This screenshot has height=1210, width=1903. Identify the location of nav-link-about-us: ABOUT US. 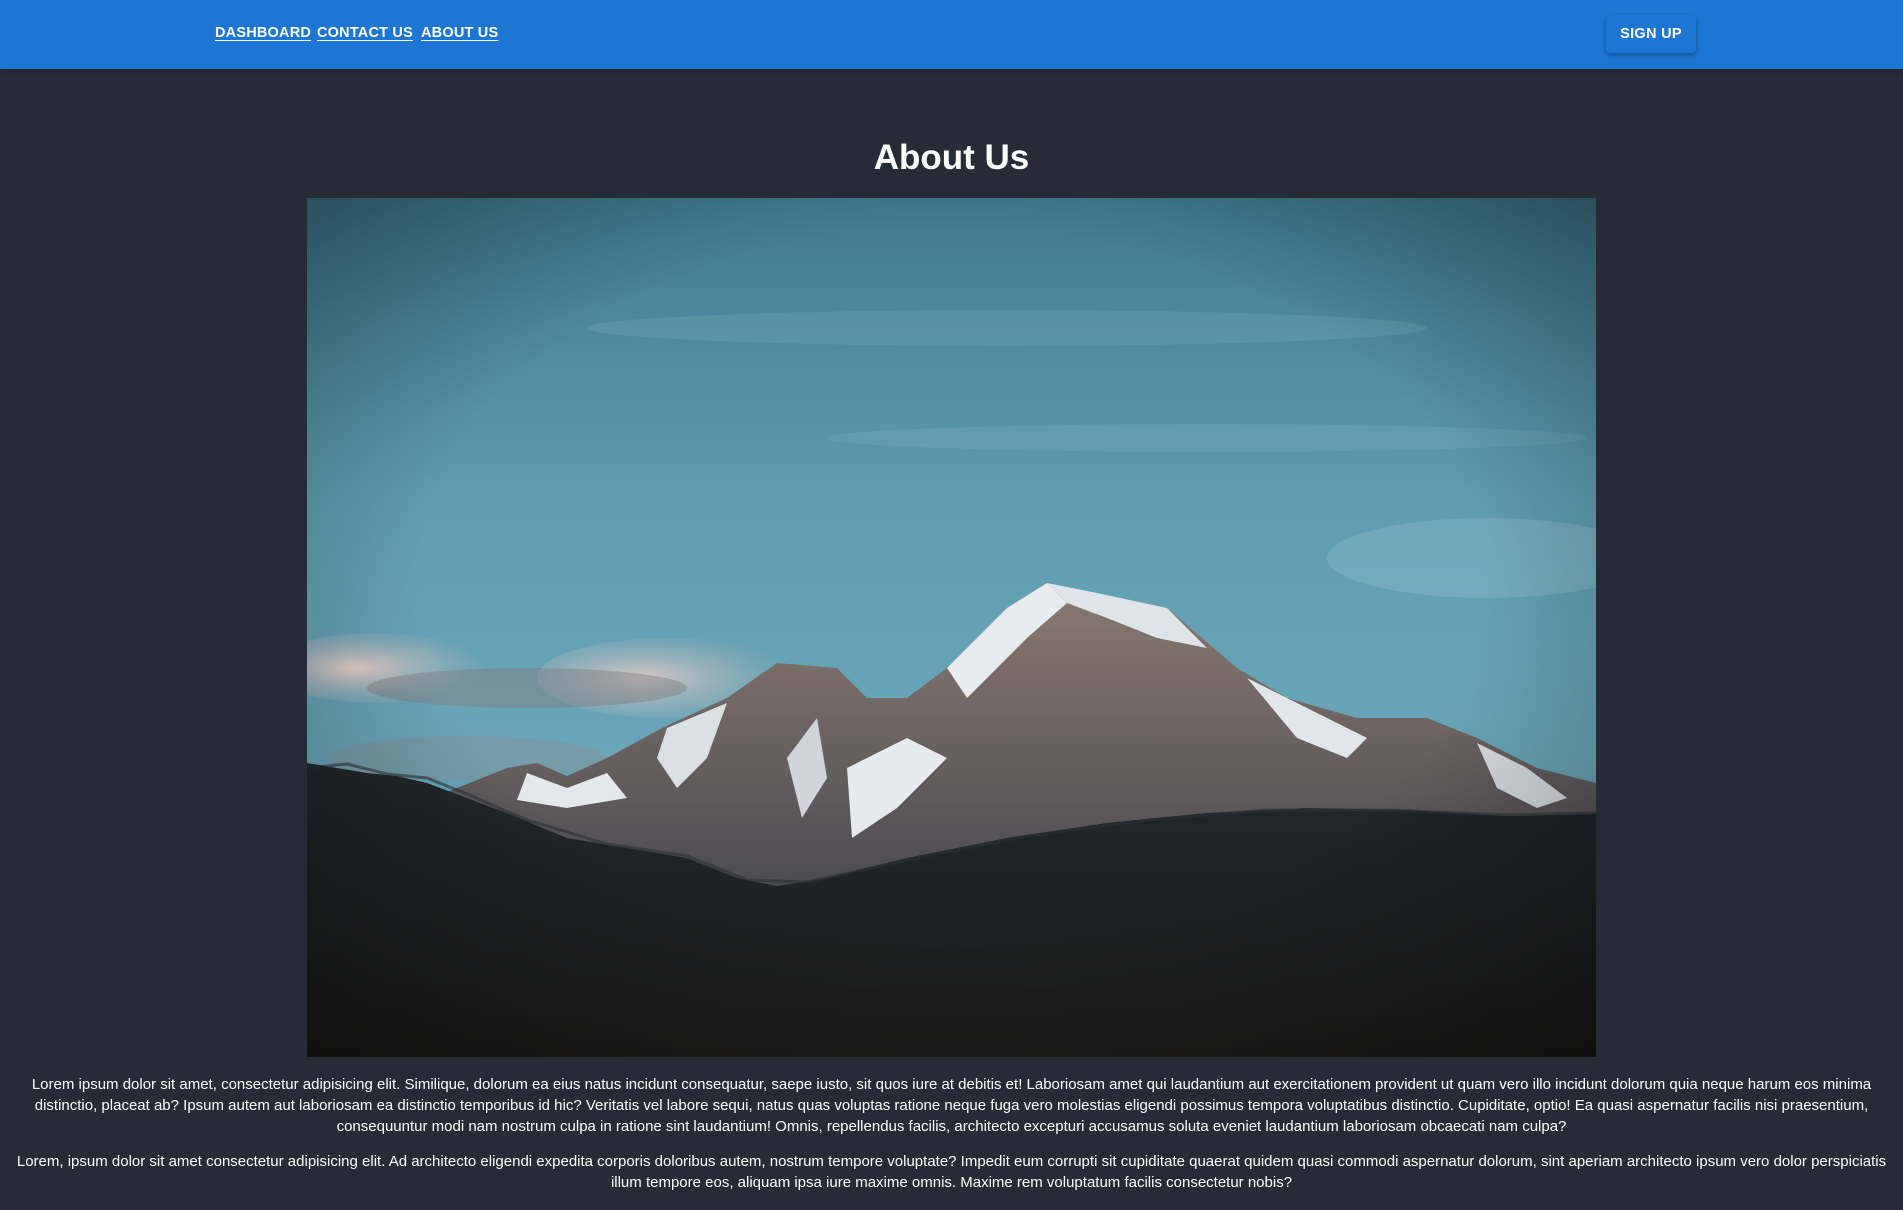
(459, 33).